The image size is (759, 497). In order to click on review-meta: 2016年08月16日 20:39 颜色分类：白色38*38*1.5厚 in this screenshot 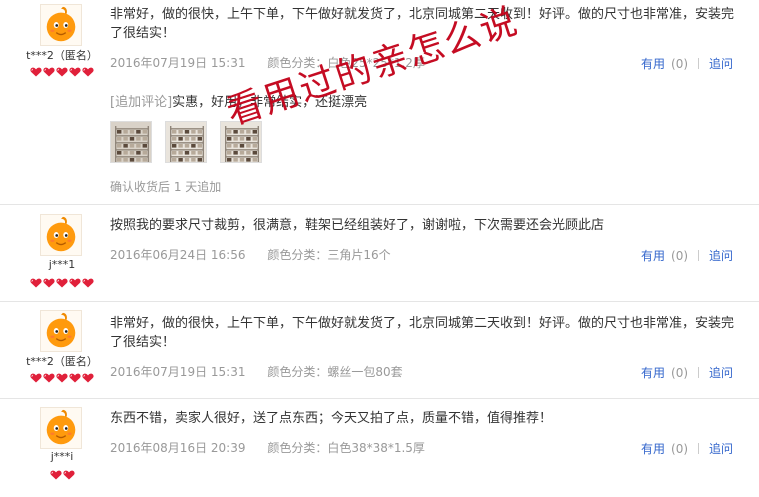, I will do `click(267, 447)`.